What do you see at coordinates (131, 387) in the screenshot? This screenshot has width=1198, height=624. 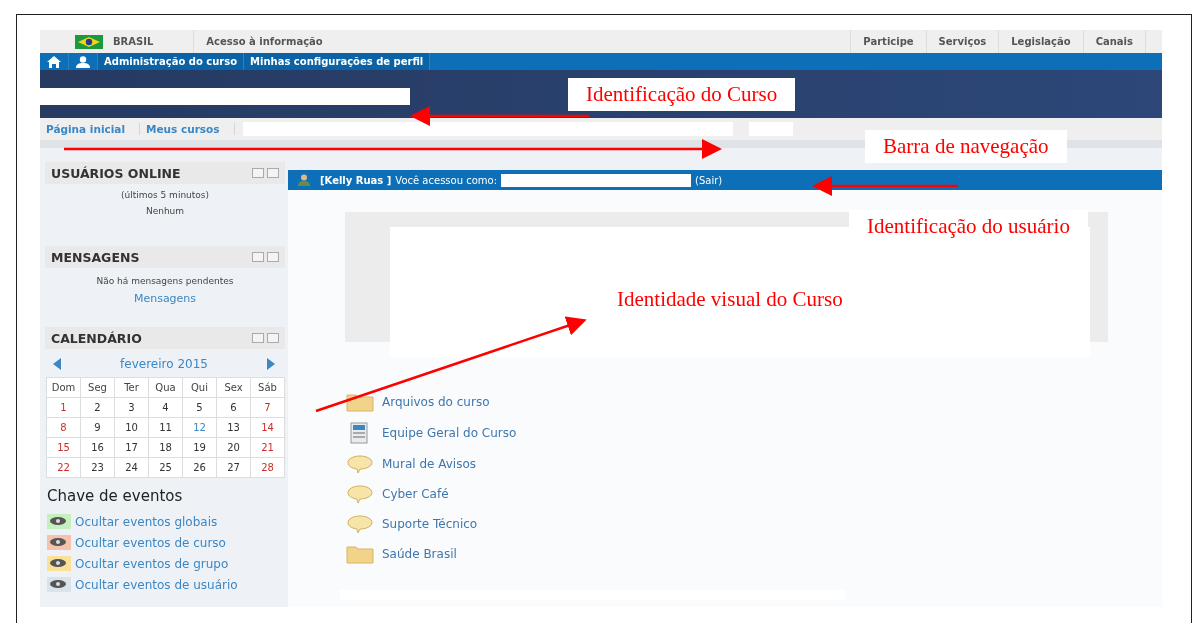 I see `weekday-header: Ter` at bounding box center [131, 387].